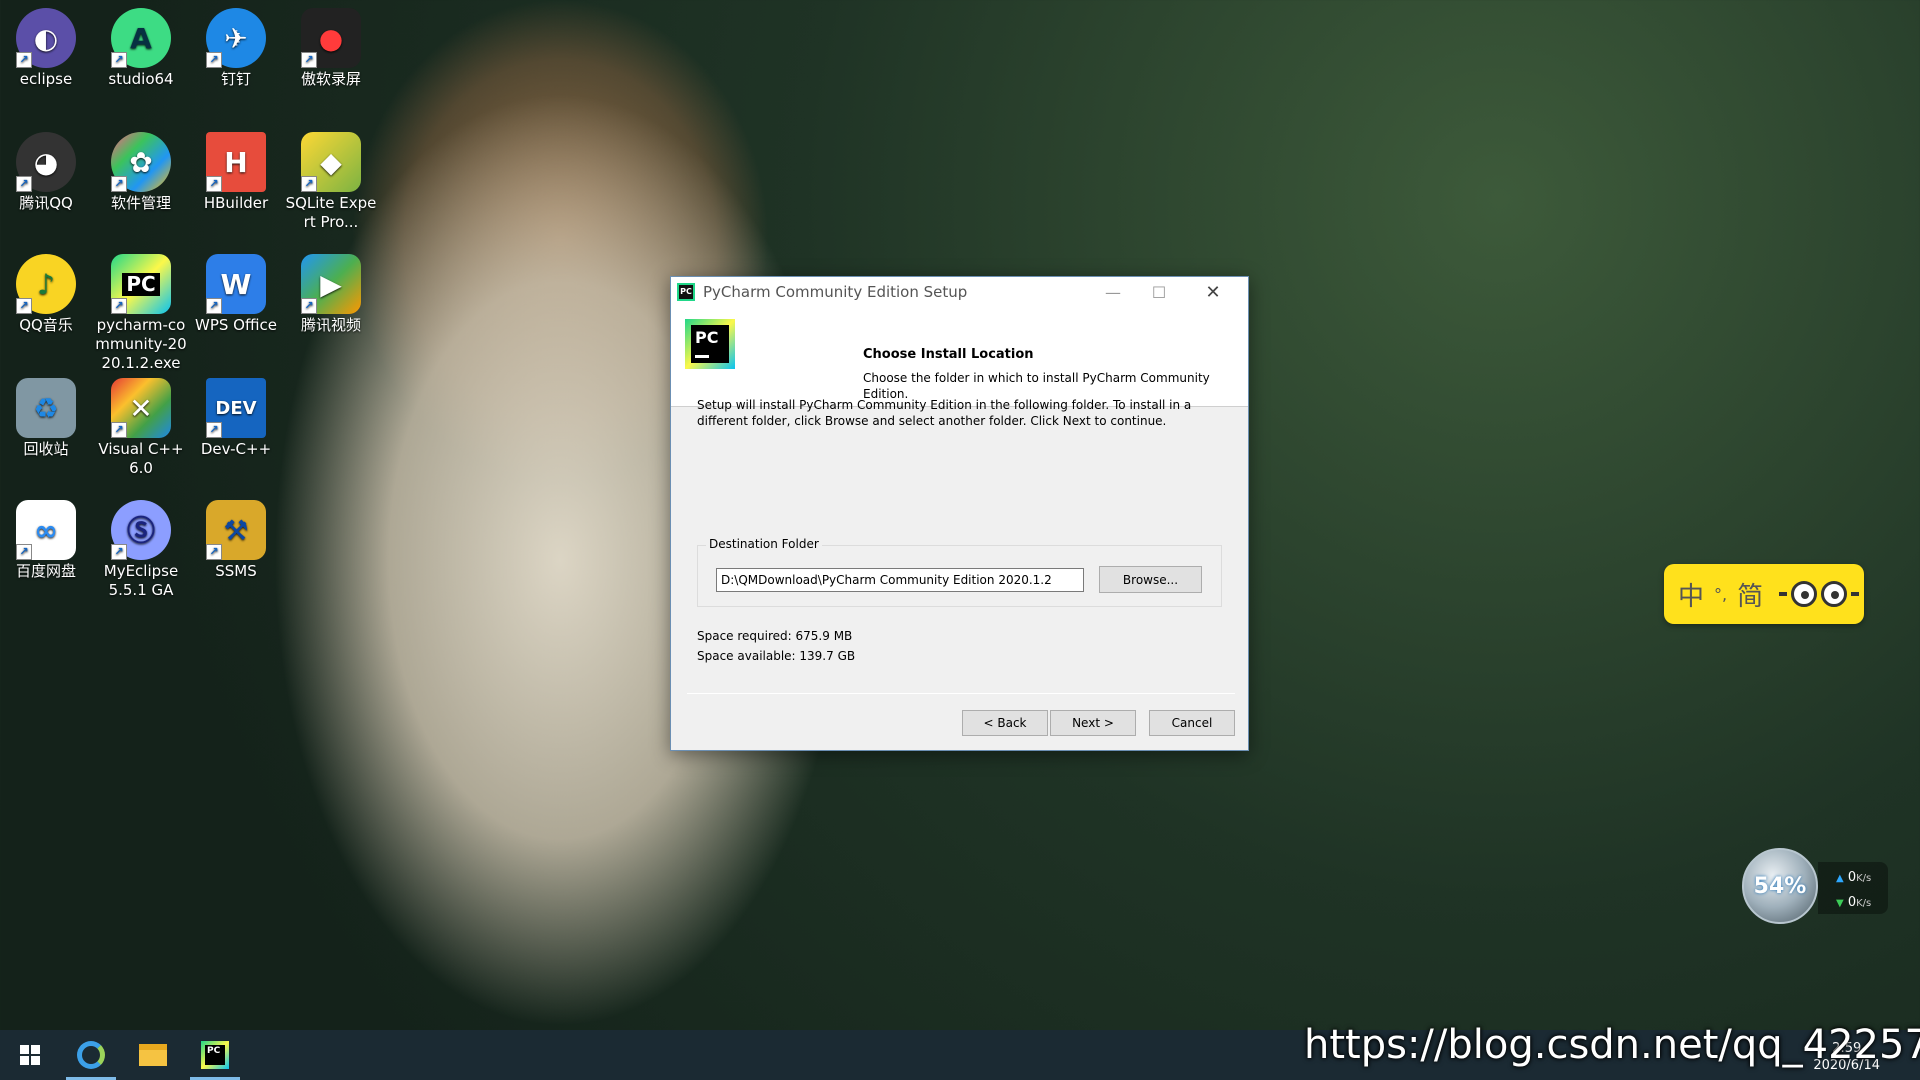 Image resolution: width=1920 pixels, height=1080 pixels. What do you see at coordinates (141, 79) in the screenshot?
I see `desktop-icon-label: studio64` at bounding box center [141, 79].